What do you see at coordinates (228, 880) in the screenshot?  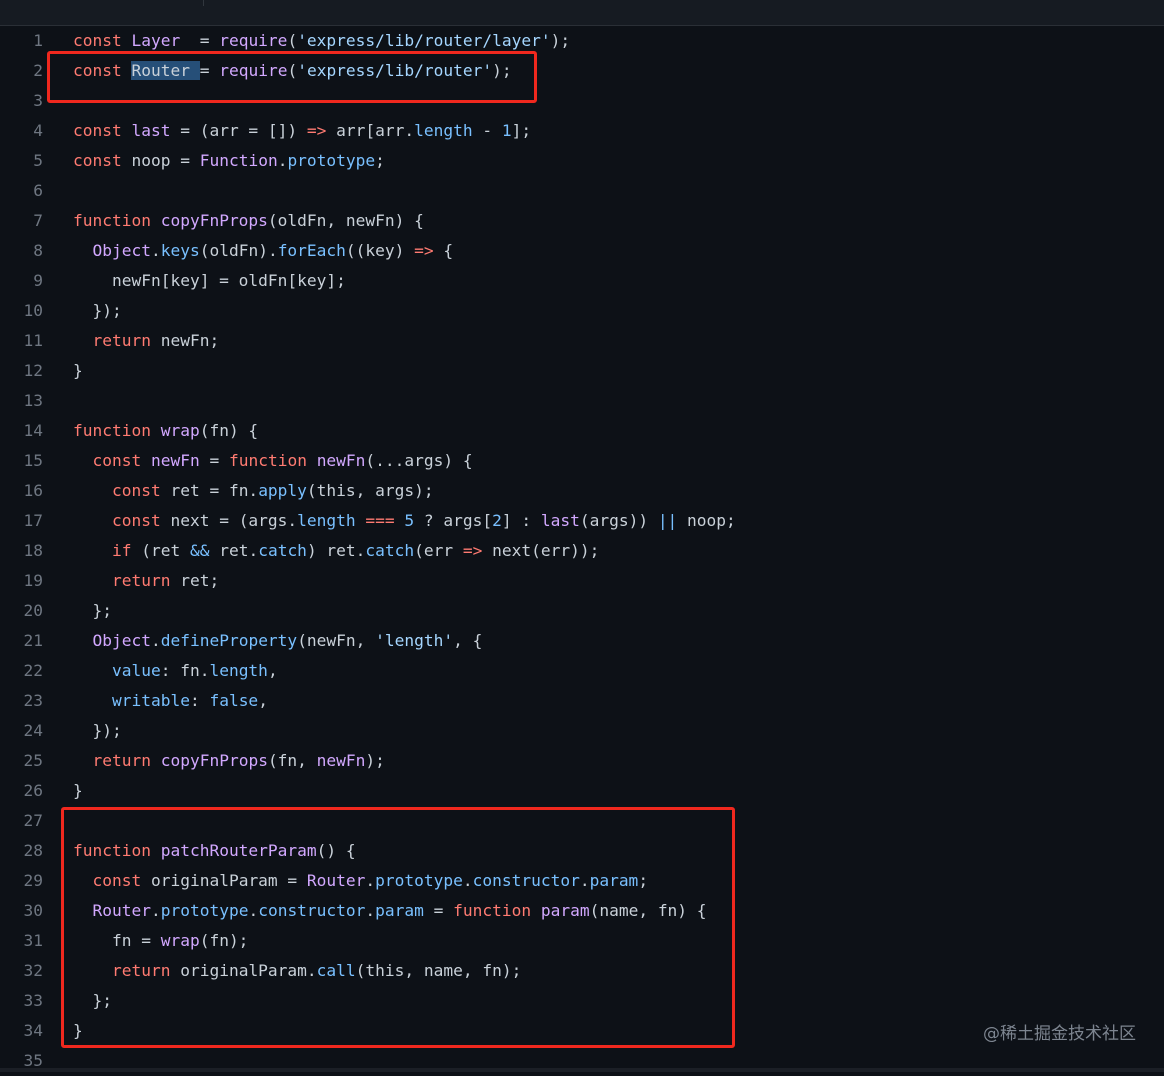 I see `code-token: originalParam =` at bounding box center [228, 880].